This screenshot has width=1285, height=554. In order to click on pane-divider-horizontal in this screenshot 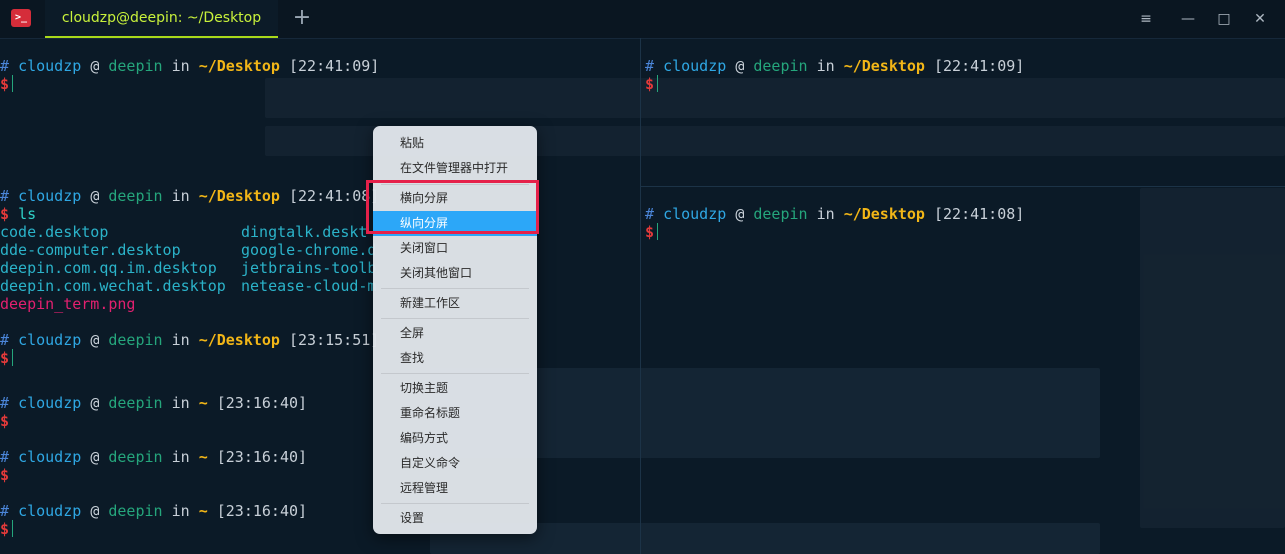, I will do `click(962, 186)`.